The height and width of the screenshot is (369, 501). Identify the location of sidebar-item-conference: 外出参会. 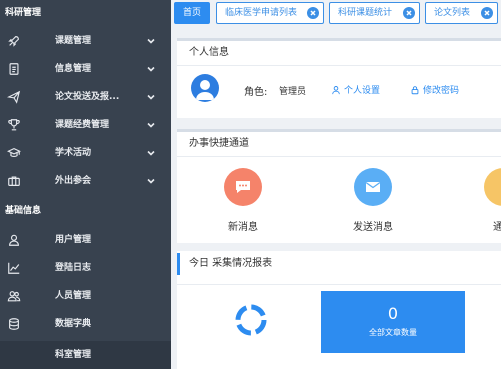
(85, 181).